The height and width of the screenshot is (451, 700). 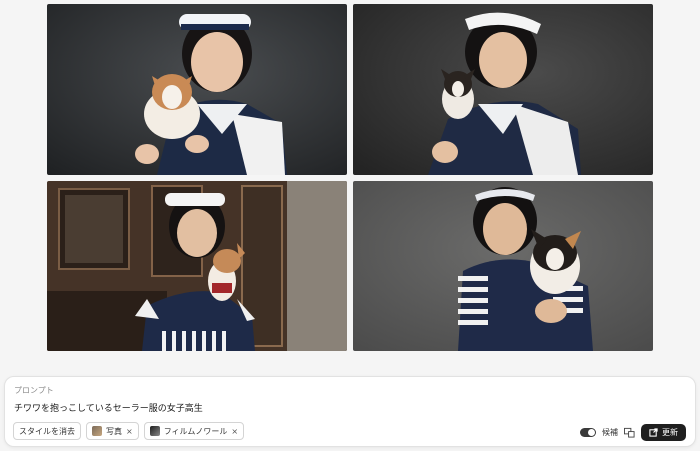 I want to click on clear-styles-button: スタイルを消去, so click(x=47, y=431).